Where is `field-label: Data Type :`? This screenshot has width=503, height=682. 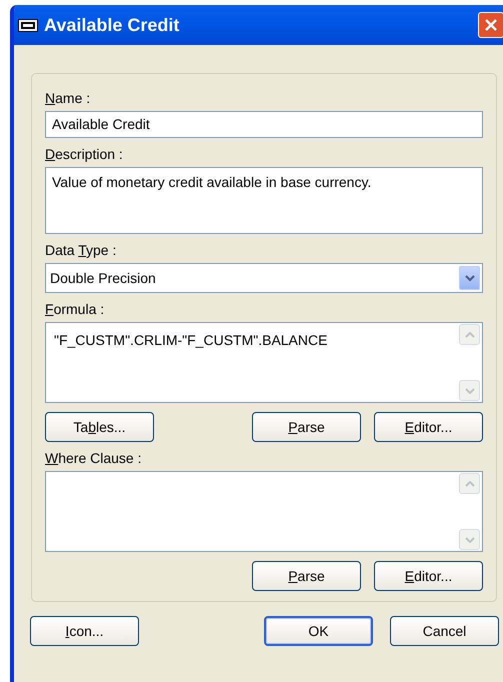
field-label: Data Type : is located at coordinates (81, 250).